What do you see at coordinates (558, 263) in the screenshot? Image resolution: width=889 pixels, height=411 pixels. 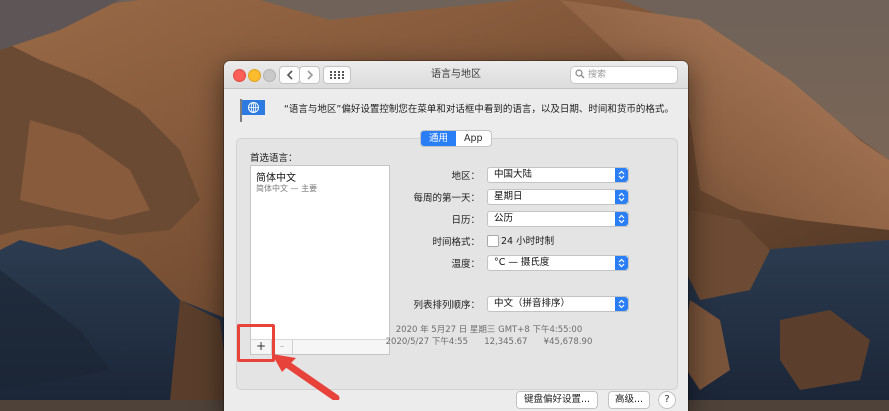 I see `temperature-select: °C — 摄氏度` at bounding box center [558, 263].